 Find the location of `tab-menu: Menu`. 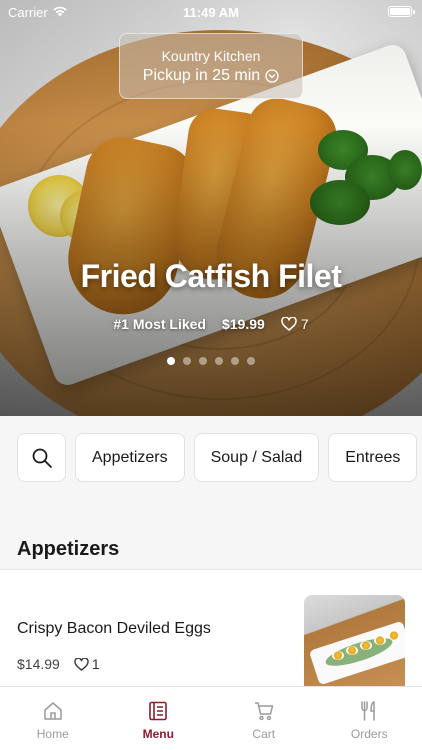

tab-menu: Menu is located at coordinates (159, 718).